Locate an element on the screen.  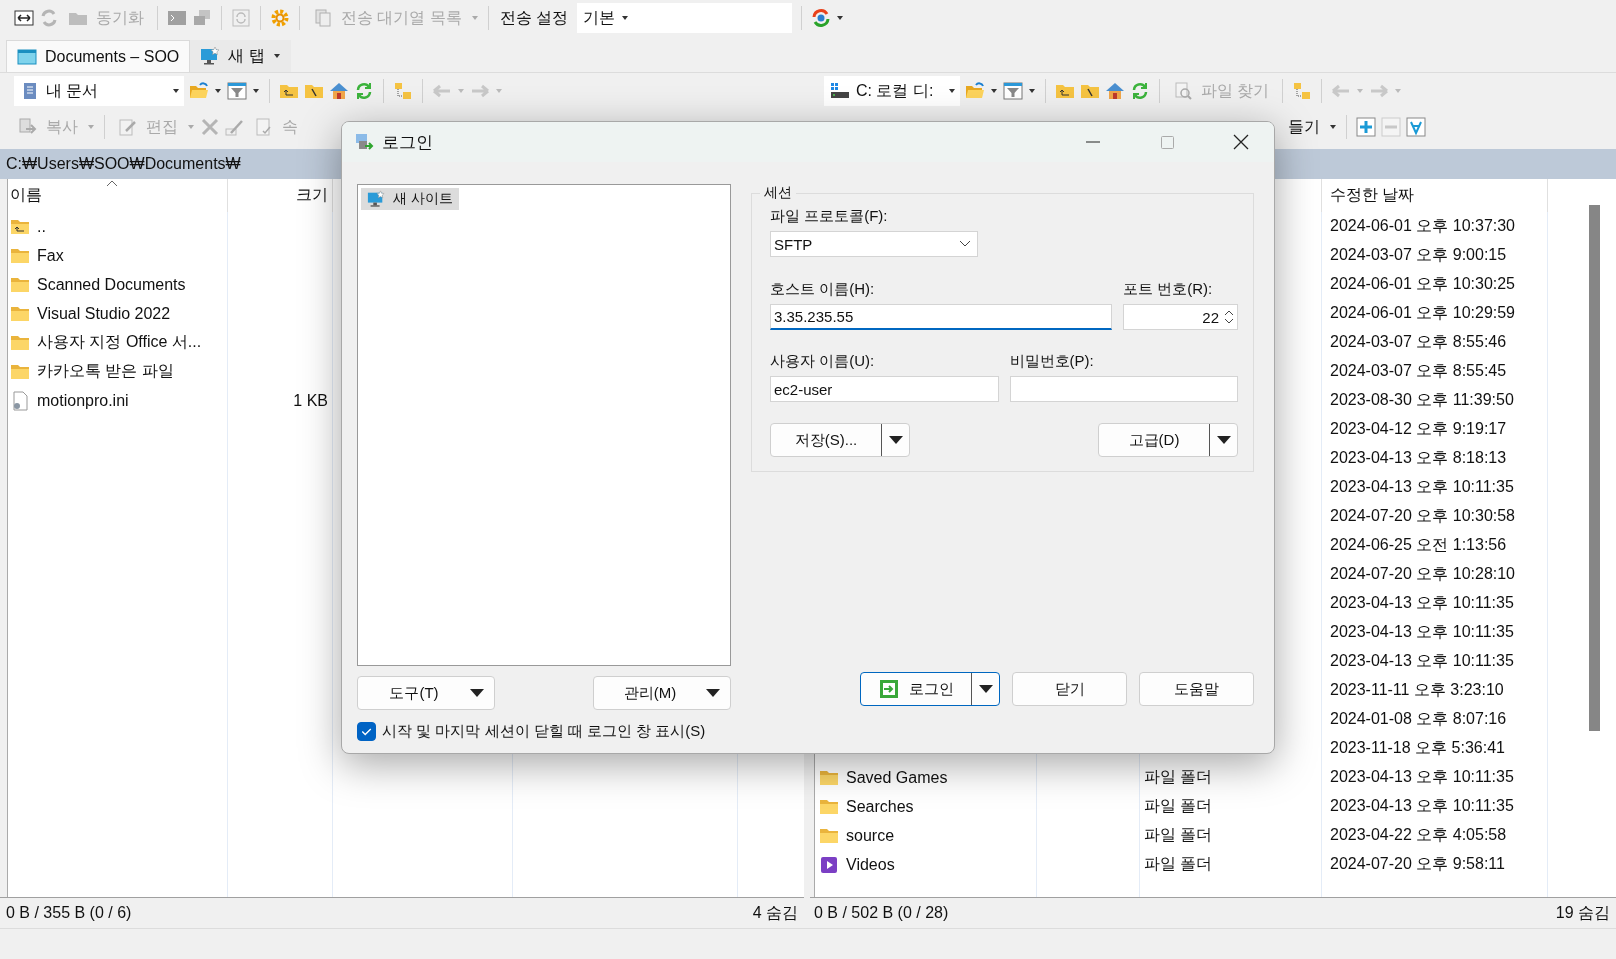
login-button: 로그인 is located at coordinates (930, 689).